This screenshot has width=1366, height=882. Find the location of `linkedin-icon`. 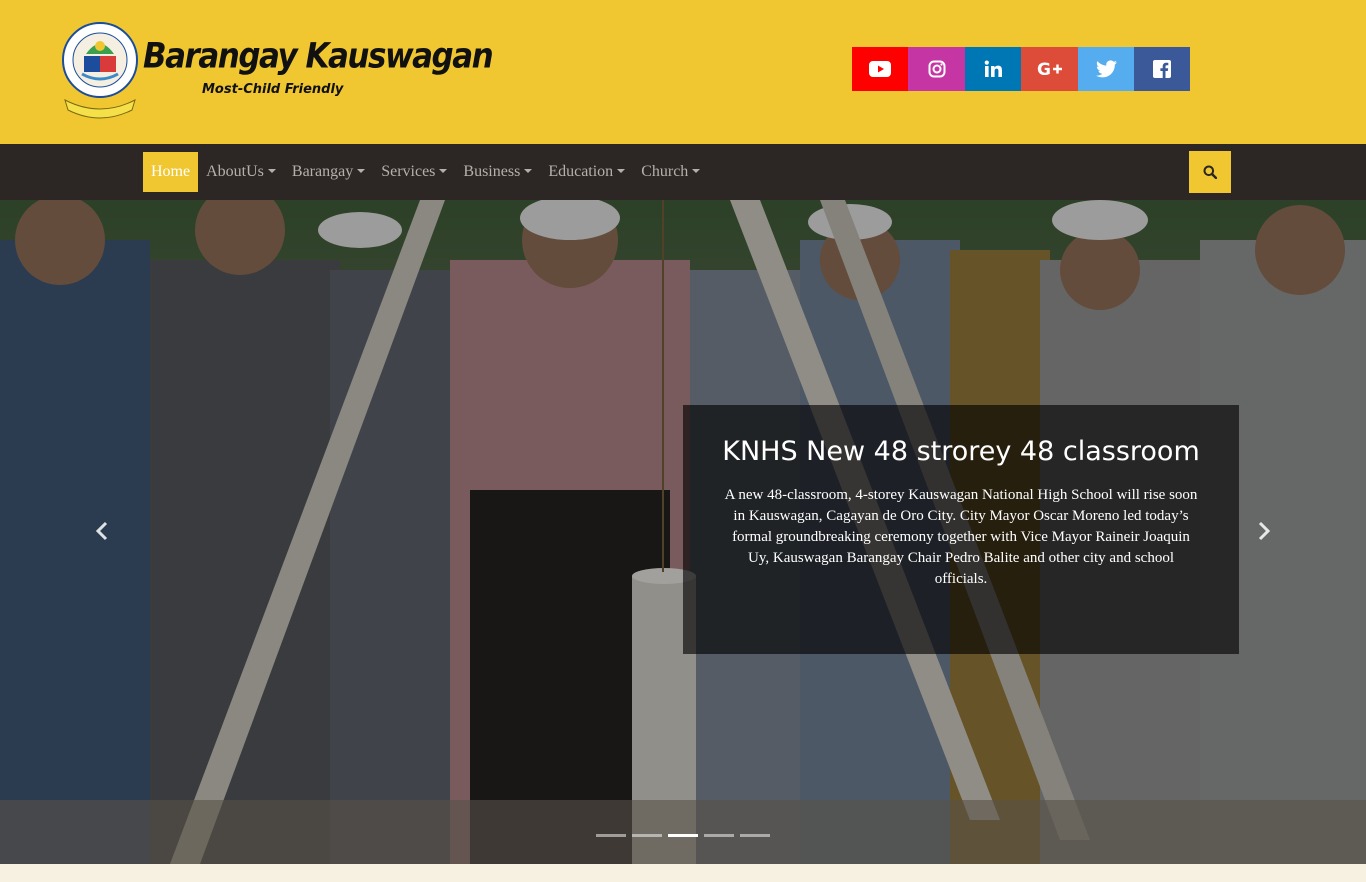

linkedin-icon is located at coordinates (993, 68).